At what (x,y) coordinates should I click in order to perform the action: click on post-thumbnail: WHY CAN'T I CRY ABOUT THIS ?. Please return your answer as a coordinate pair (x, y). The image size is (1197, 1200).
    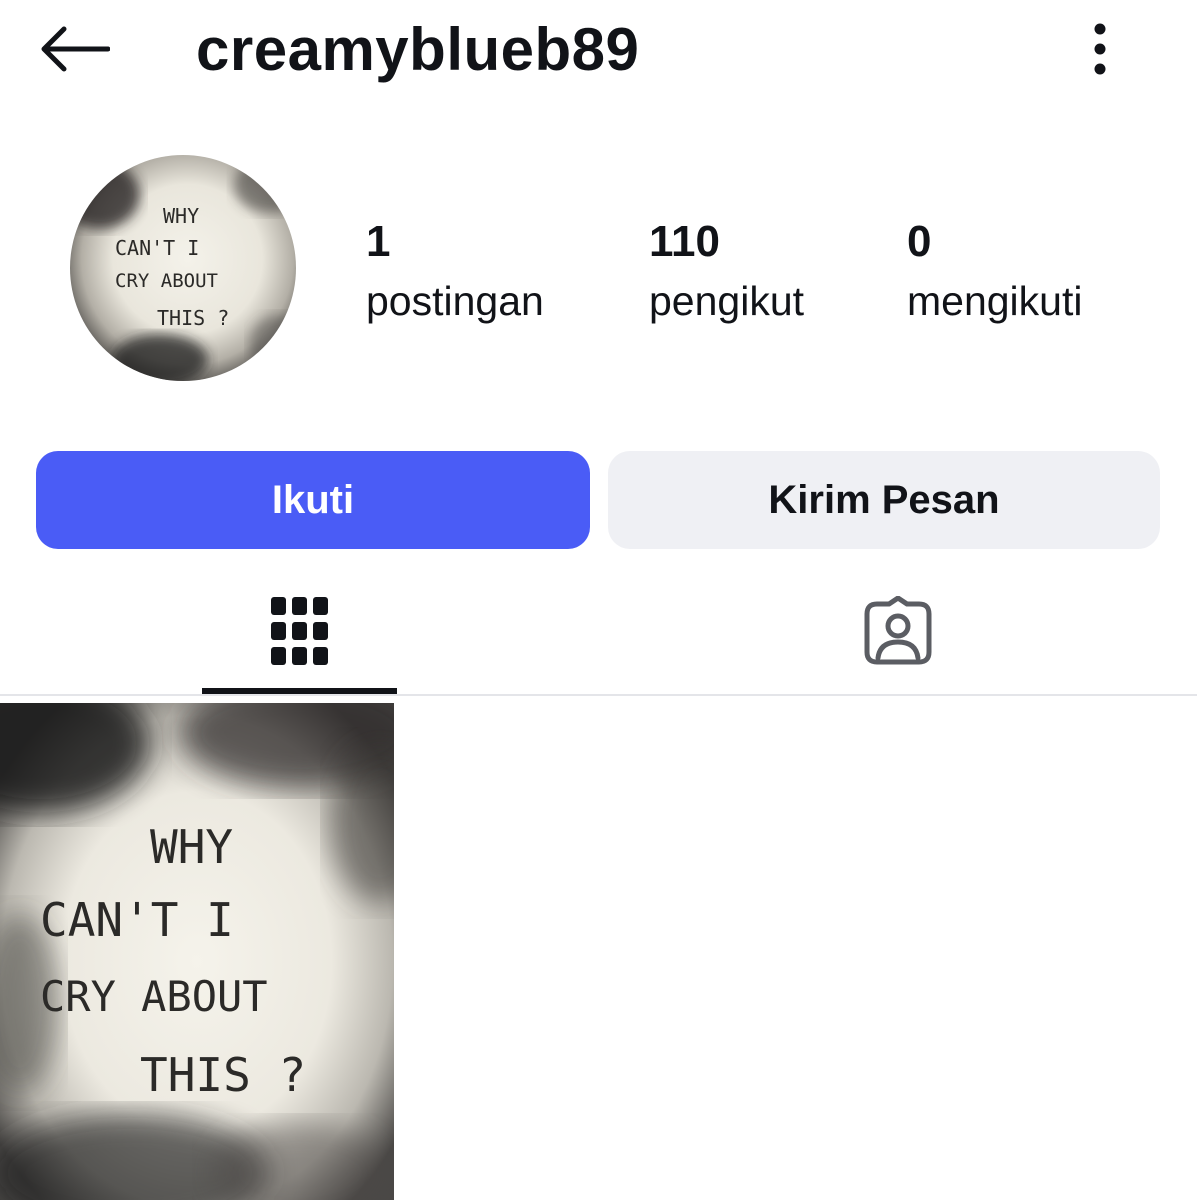
    Looking at the image, I should click on (197, 951).